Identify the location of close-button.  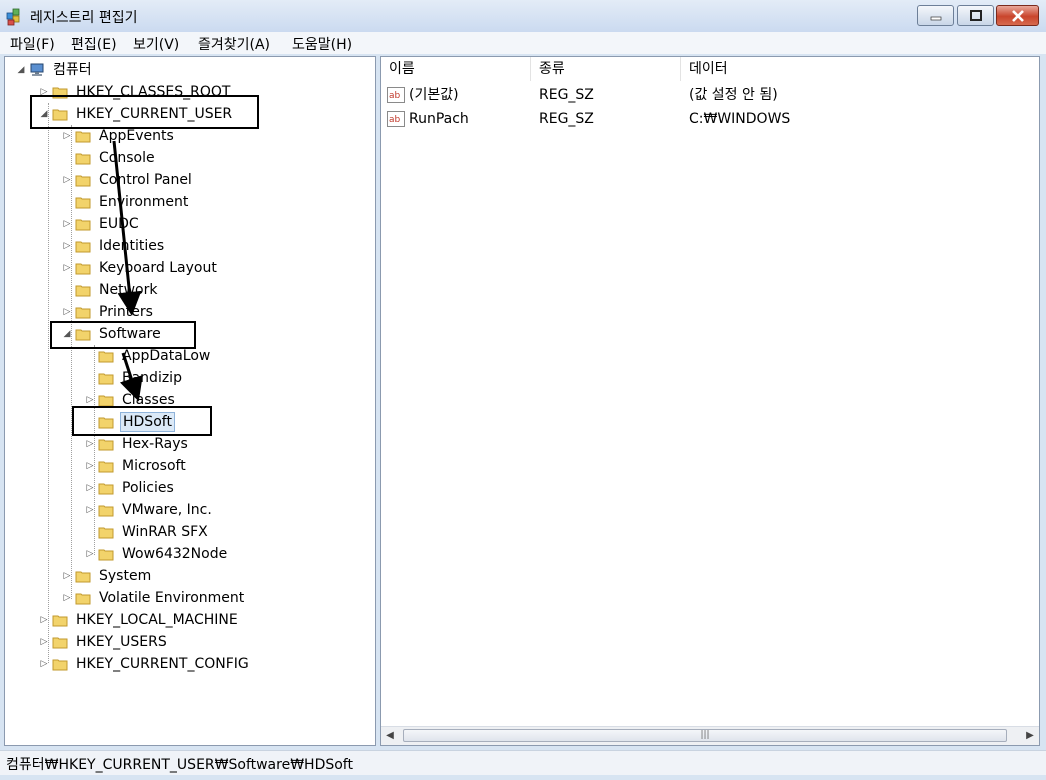
(1017, 15).